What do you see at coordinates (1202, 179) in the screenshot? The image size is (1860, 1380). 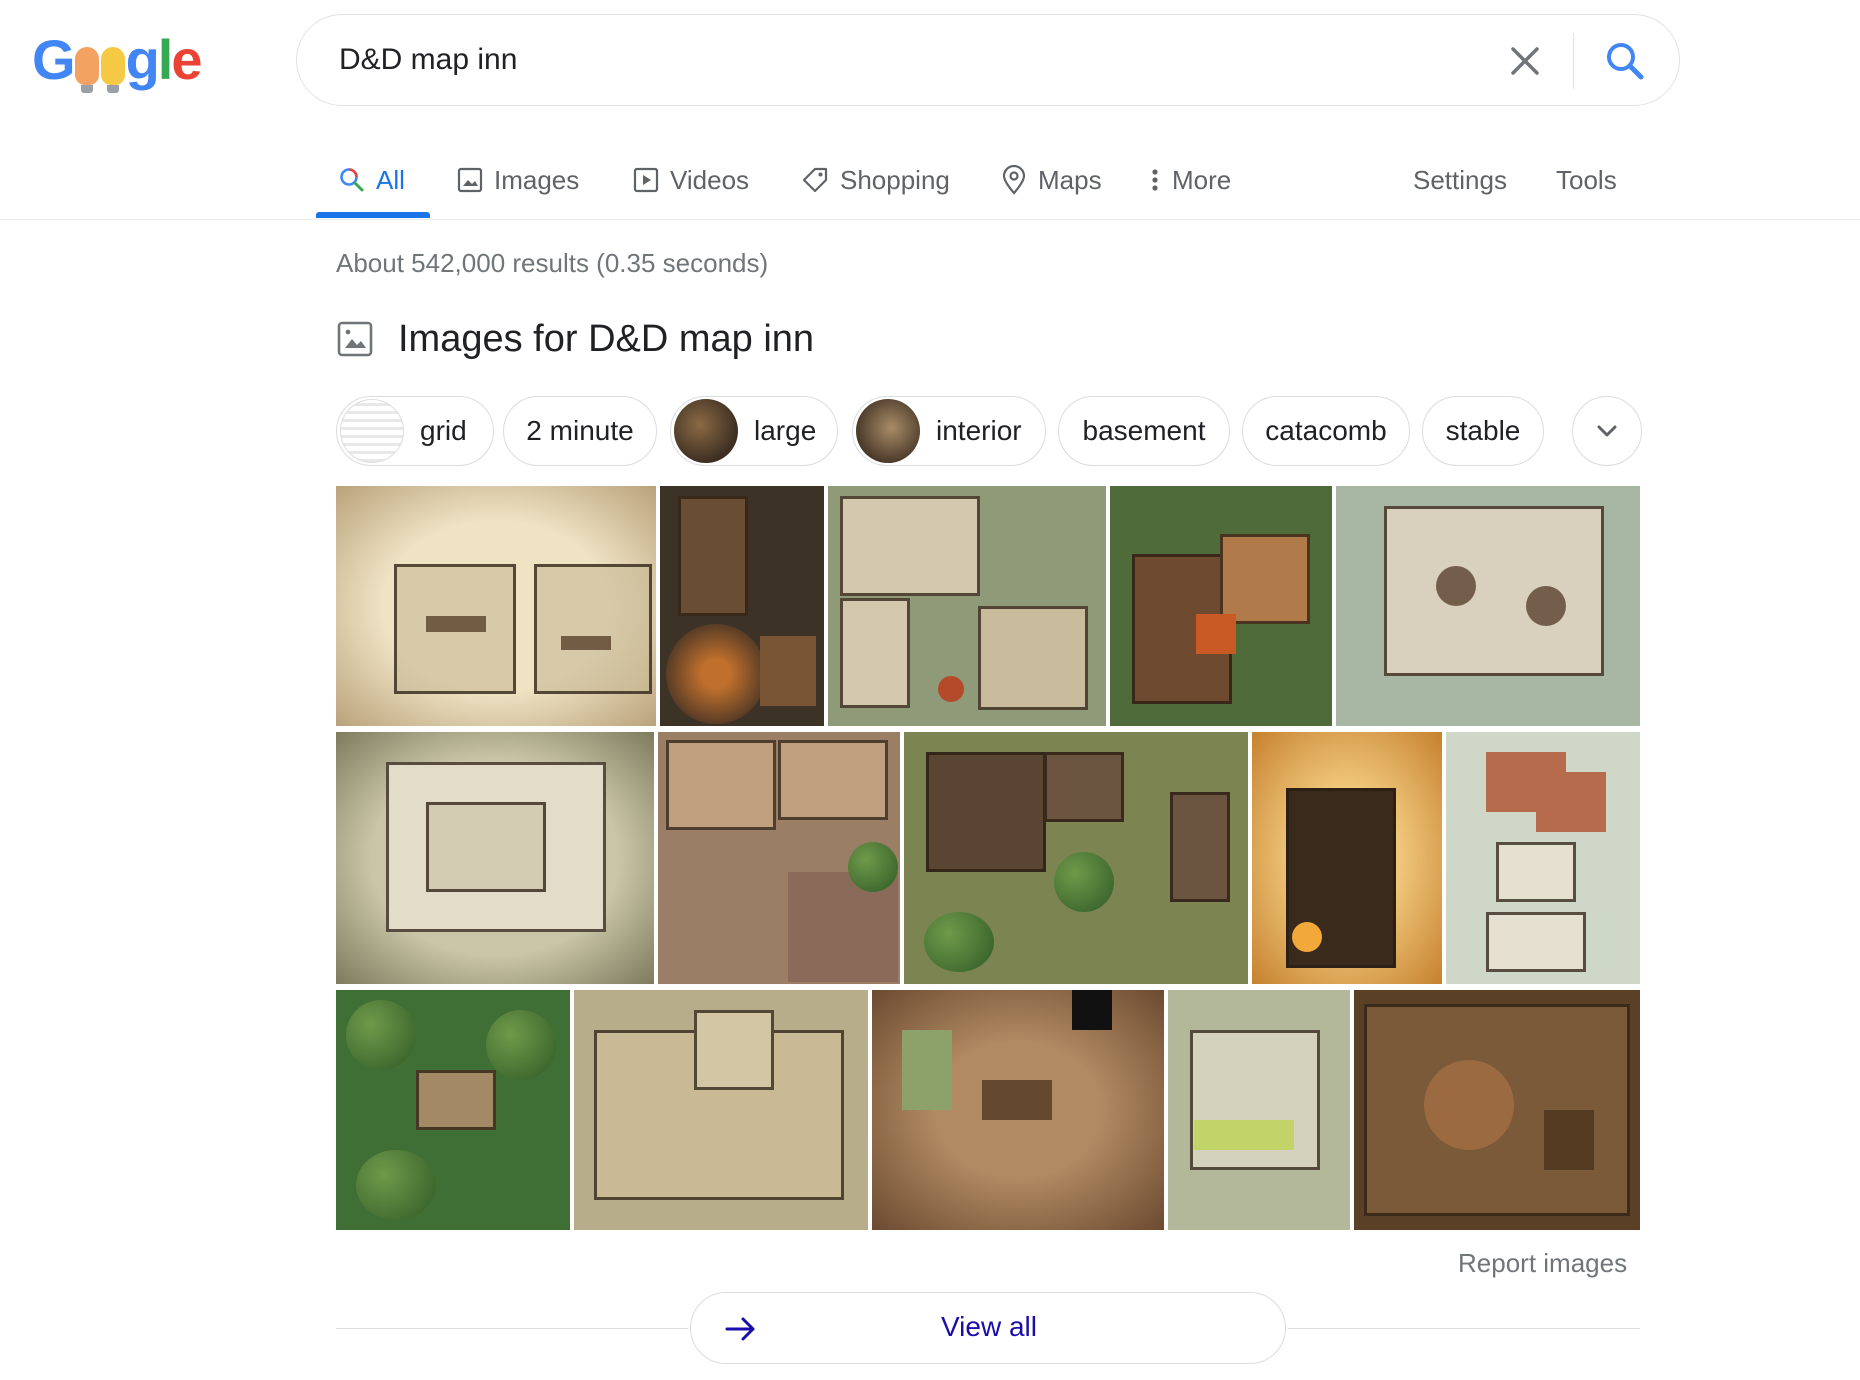 I see `tab-label: More` at bounding box center [1202, 179].